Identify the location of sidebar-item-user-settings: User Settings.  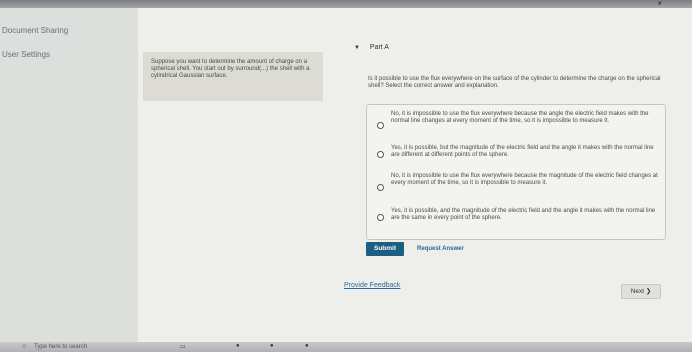
(26, 54).